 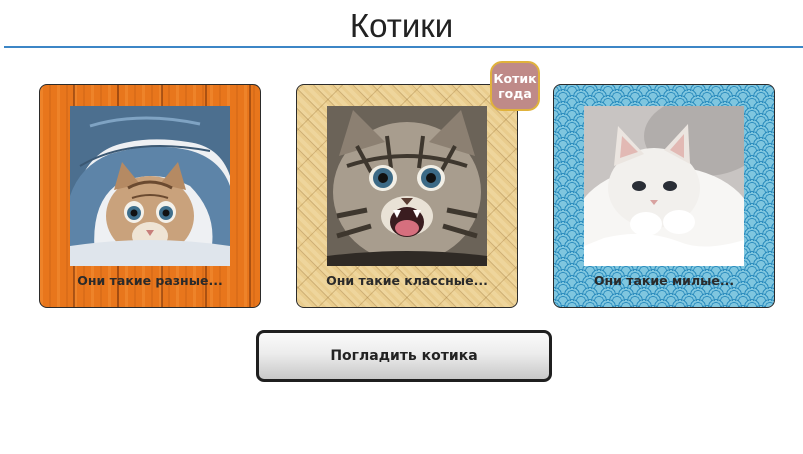 What do you see at coordinates (401, 25) in the screenshot?
I see `page-title: Котики` at bounding box center [401, 25].